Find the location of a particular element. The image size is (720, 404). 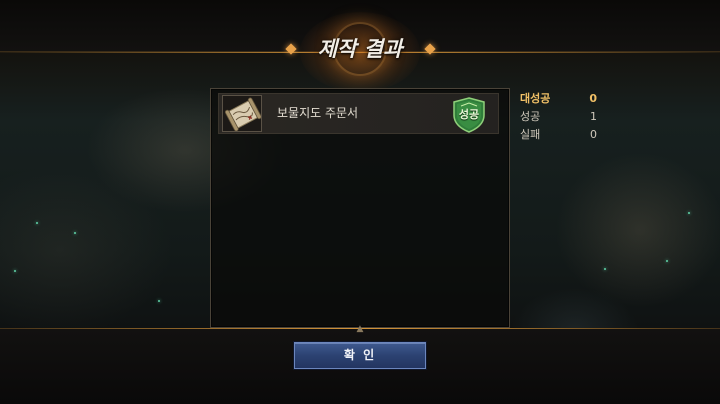

stat-success: 성공 1 is located at coordinates (560, 117).